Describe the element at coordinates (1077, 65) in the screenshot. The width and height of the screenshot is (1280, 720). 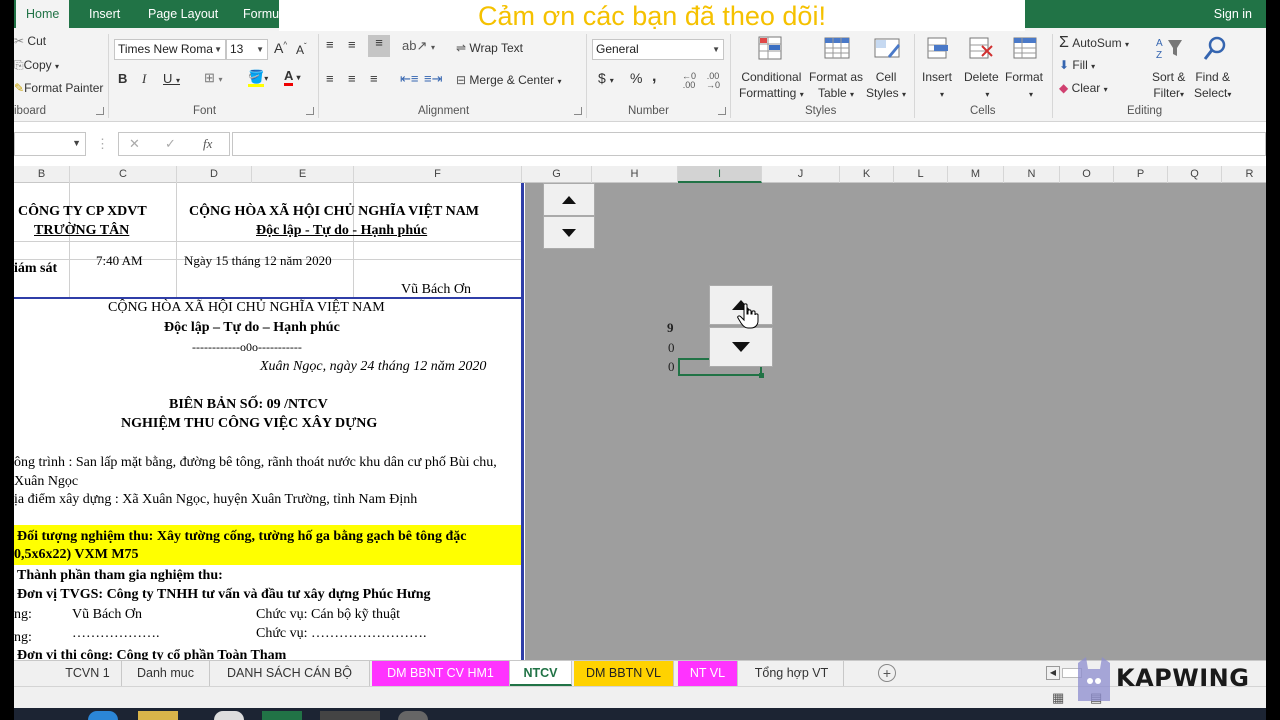
I see `fill-button: ⬇ Fill ▾` at that location.